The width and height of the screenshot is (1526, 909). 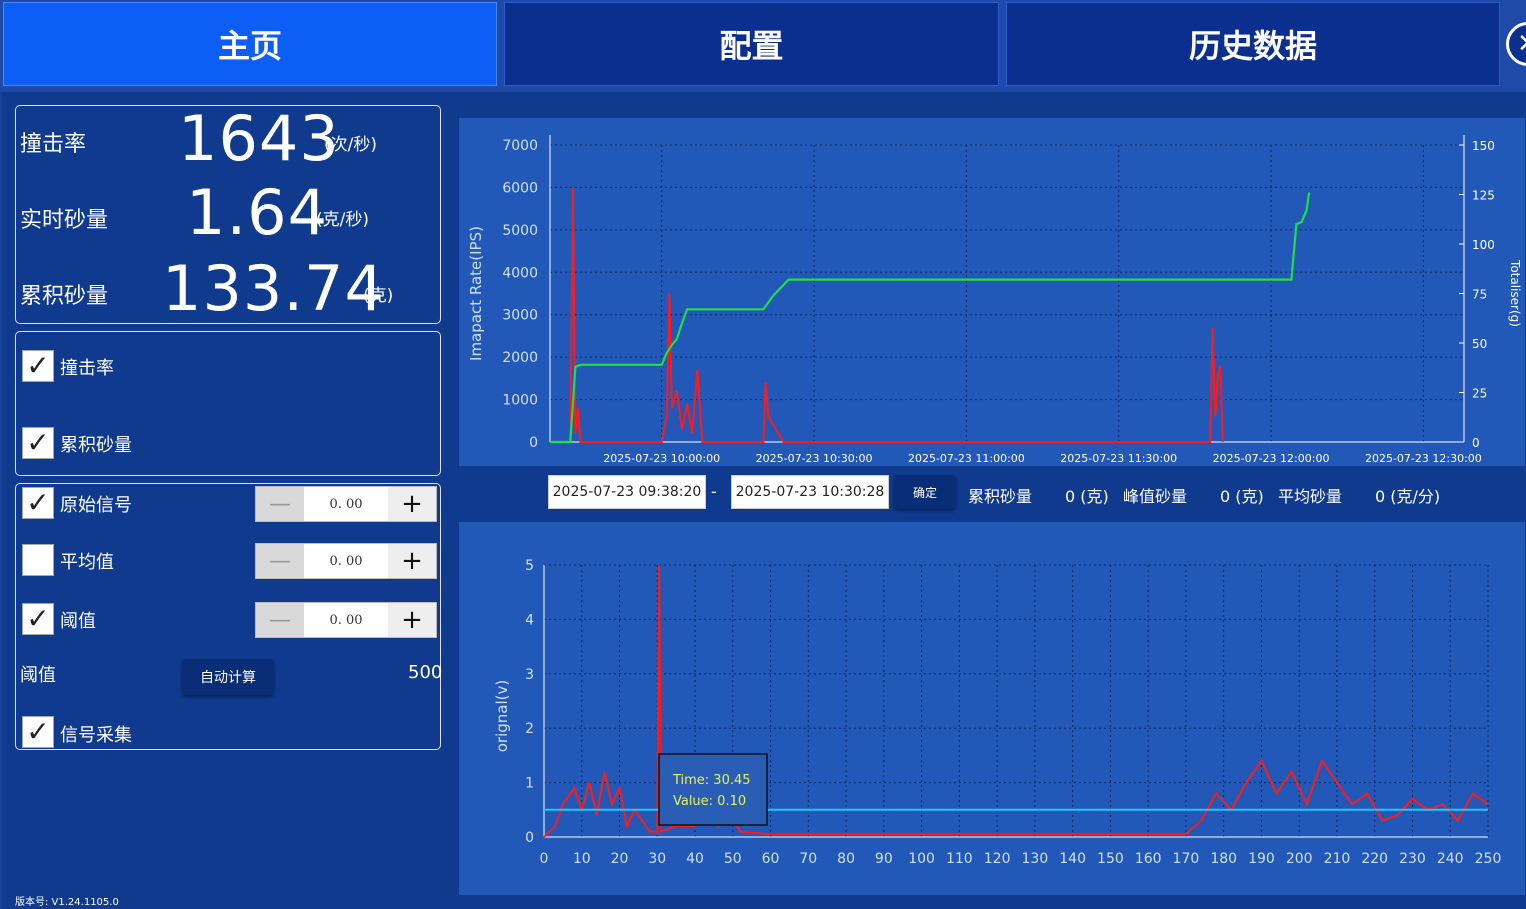 I want to click on checkbox-accum-sand-label: 累积砂量, so click(x=96, y=445).